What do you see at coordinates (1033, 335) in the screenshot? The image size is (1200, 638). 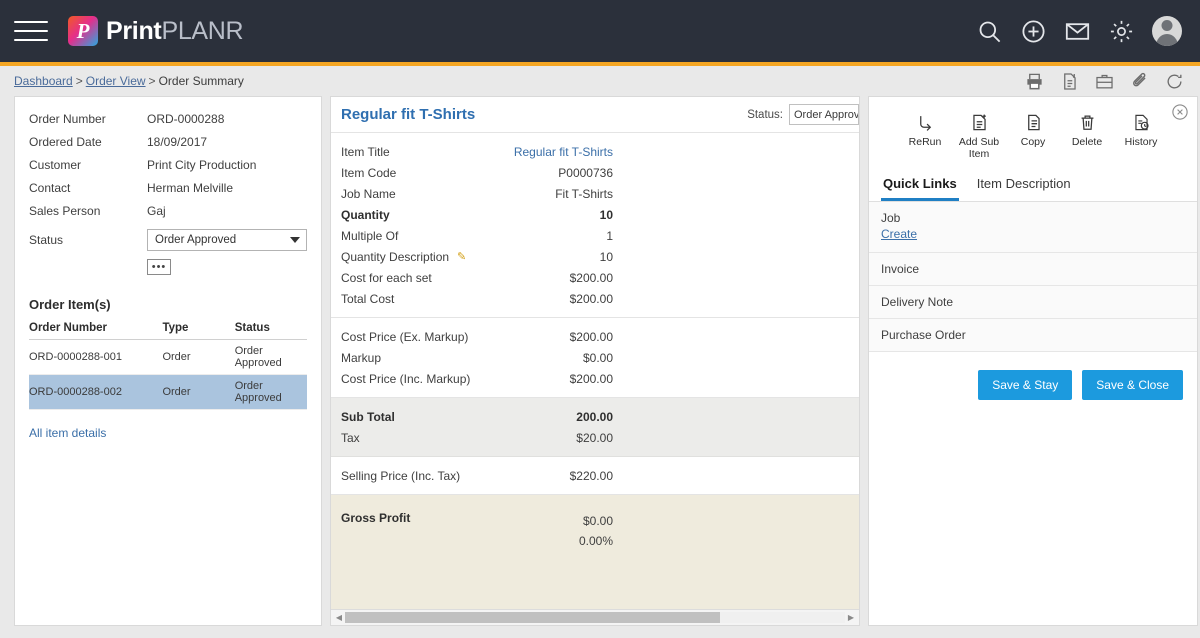 I see `quick-link-purchase-order: Purchase Order` at bounding box center [1033, 335].